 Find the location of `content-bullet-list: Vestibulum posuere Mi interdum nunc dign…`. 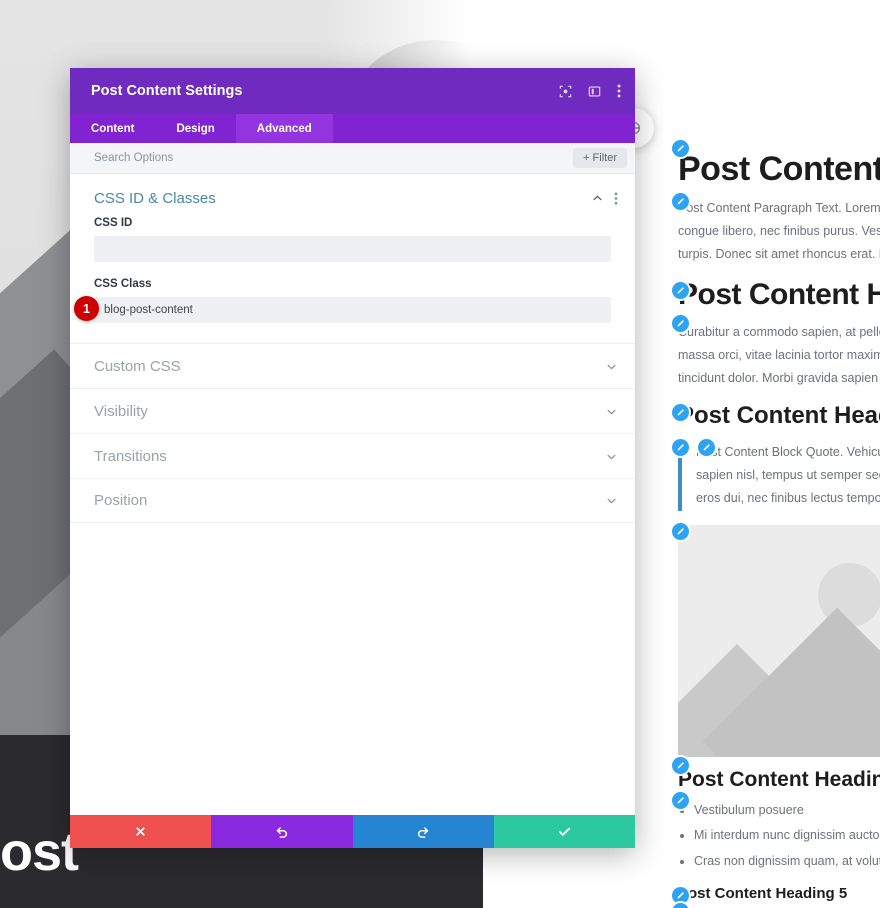

content-bullet-list: Vestibulum posuere Mi interdum nunc dign… is located at coordinates (787, 836).